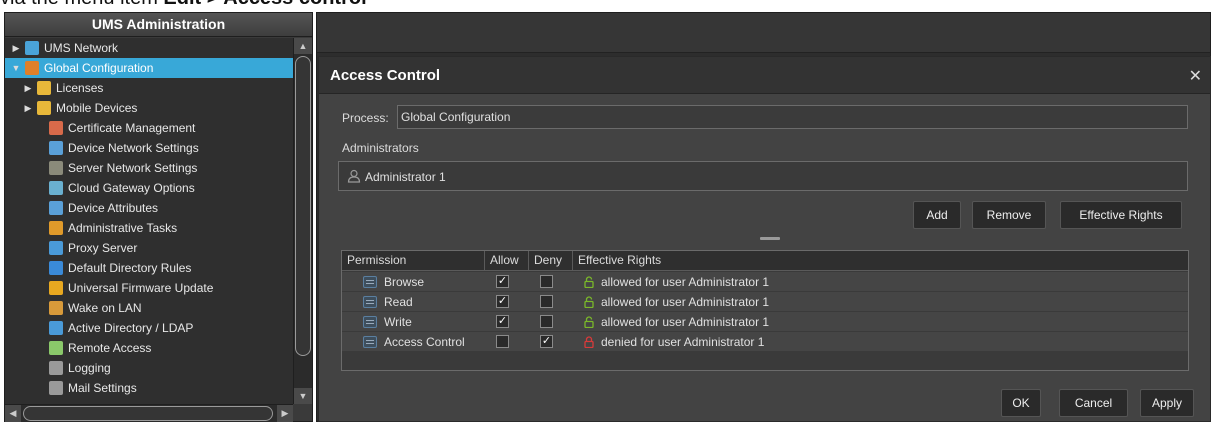  What do you see at coordinates (763, 176) in the screenshot?
I see `administrators-list: Administrator 1` at bounding box center [763, 176].